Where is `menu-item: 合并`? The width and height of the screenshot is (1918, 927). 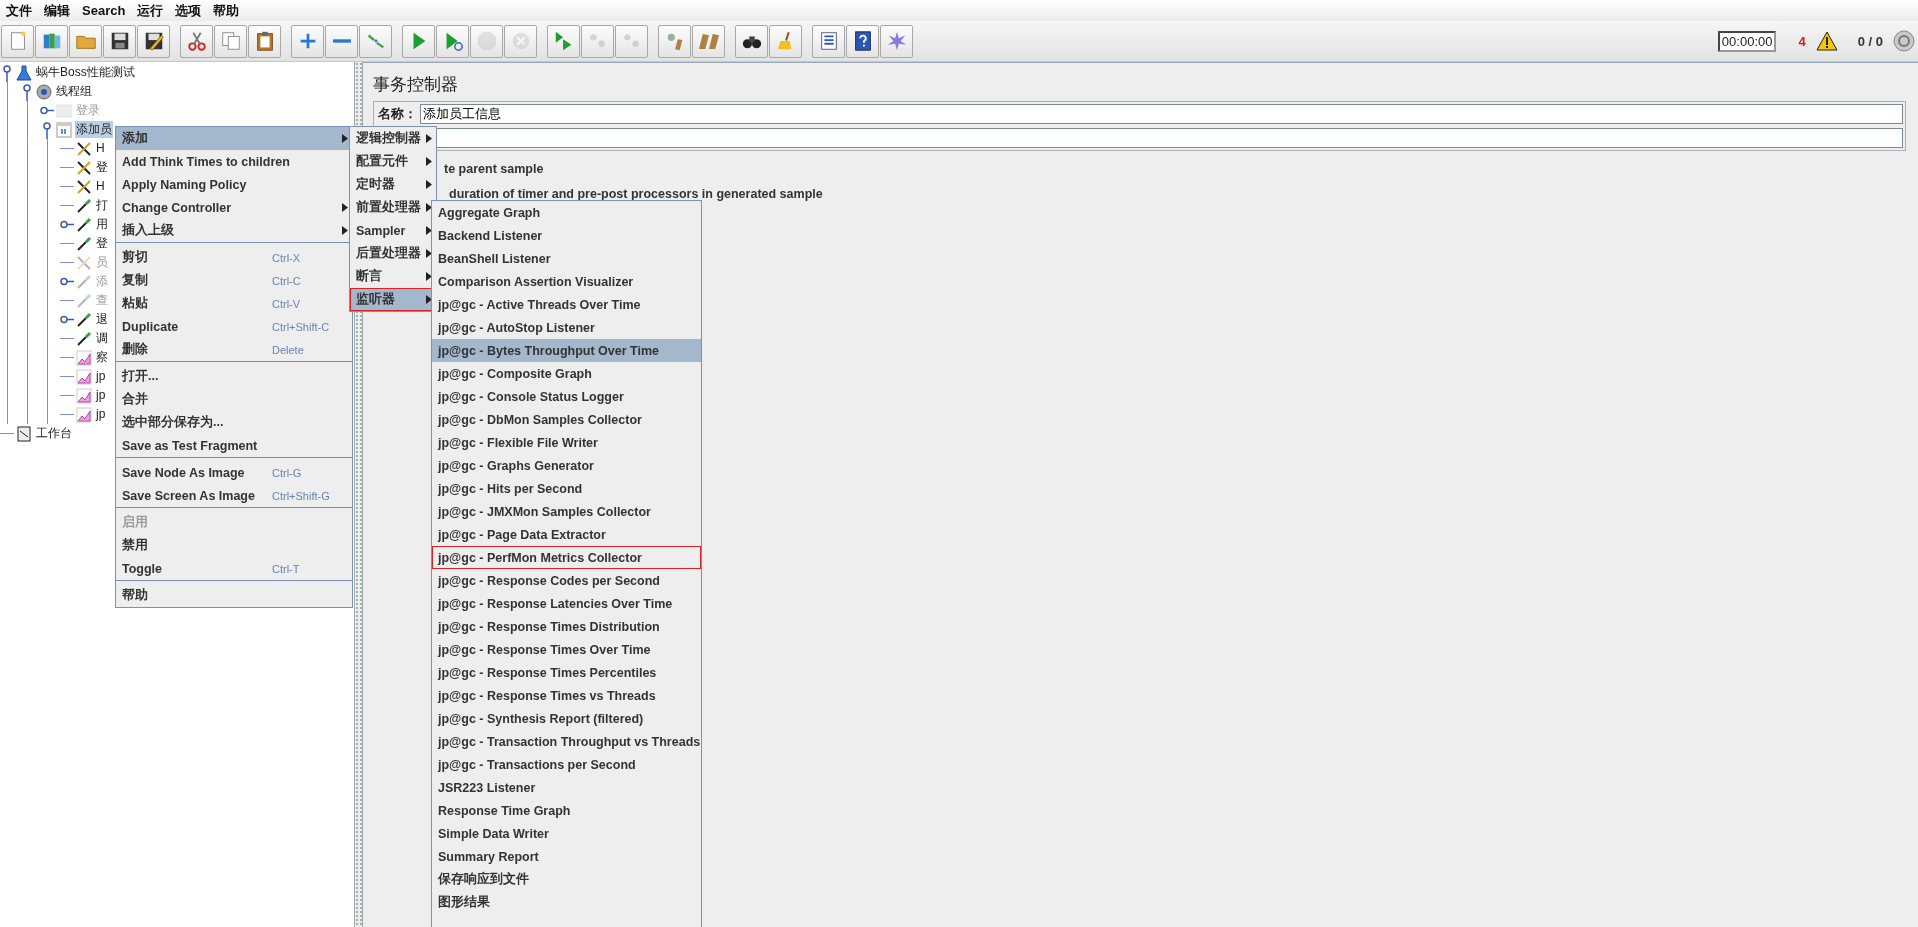 menu-item: 合并 is located at coordinates (234, 399).